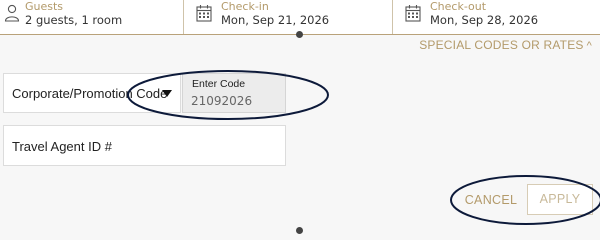  Describe the element at coordinates (44, 6) in the screenshot. I see `guests-label: Guests` at that location.